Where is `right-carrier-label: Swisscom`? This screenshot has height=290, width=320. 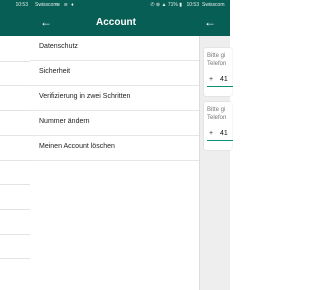 right-carrier-label: Swisscom is located at coordinates (213, 5).